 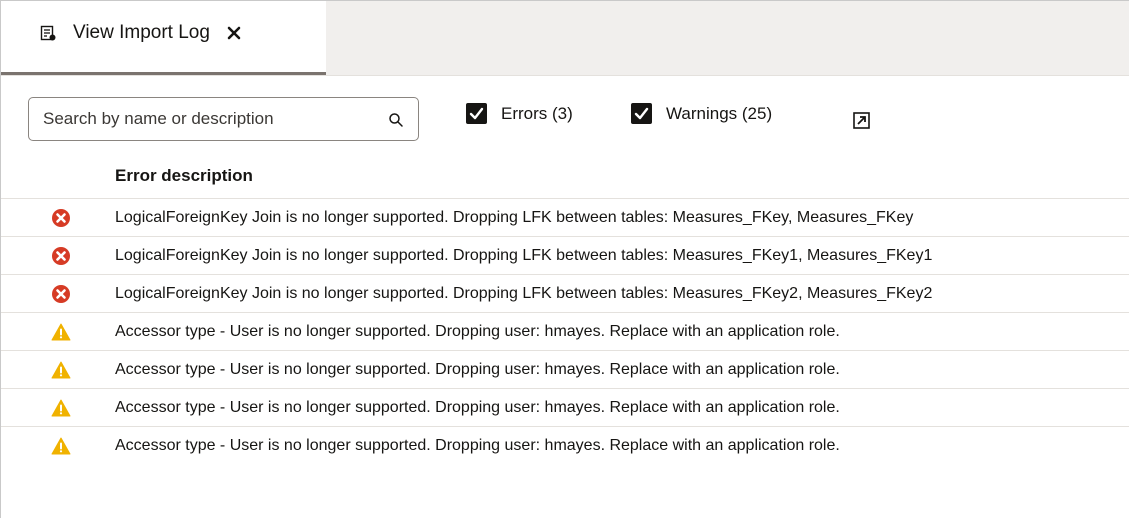 I want to click on search-icon, so click(x=396, y=120).